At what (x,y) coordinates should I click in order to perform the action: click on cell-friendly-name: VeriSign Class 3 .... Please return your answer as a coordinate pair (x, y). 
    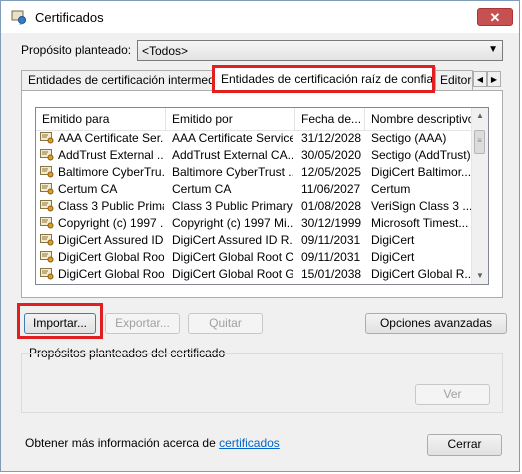
    Looking at the image, I should click on (421, 206).